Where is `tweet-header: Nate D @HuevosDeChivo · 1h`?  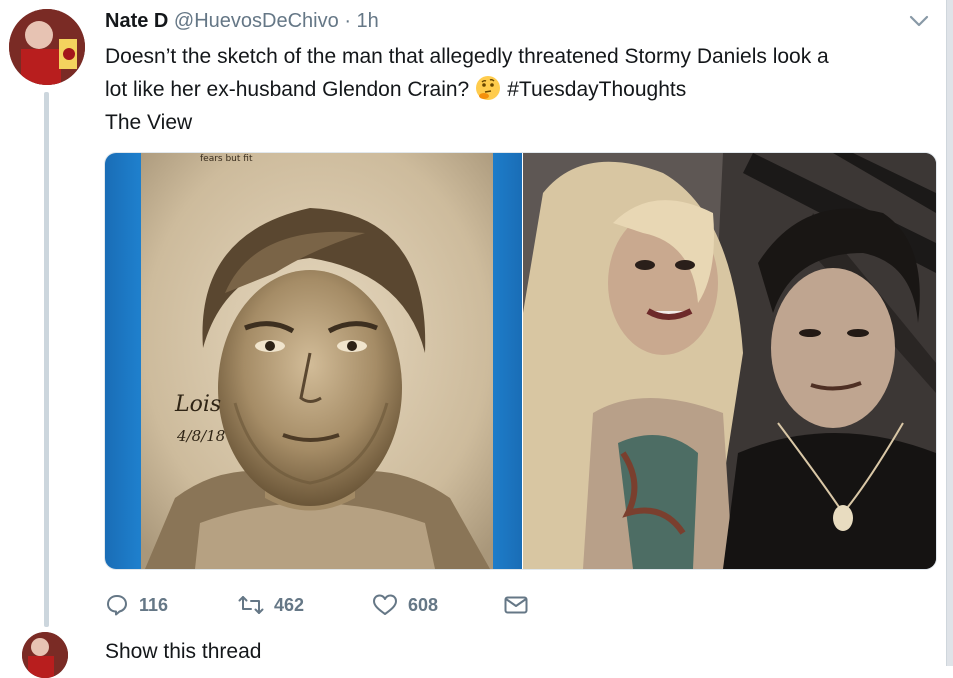 tweet-header: Nate D @HuevosDeChivo · 1h is located at coordinates (242, 21).